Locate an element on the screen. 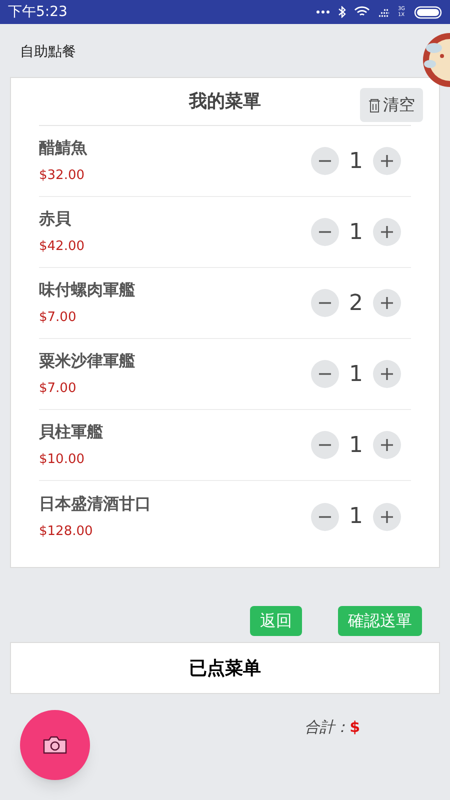 The image size is (450, 800). trash-icon is located at coordinates (374, 105).